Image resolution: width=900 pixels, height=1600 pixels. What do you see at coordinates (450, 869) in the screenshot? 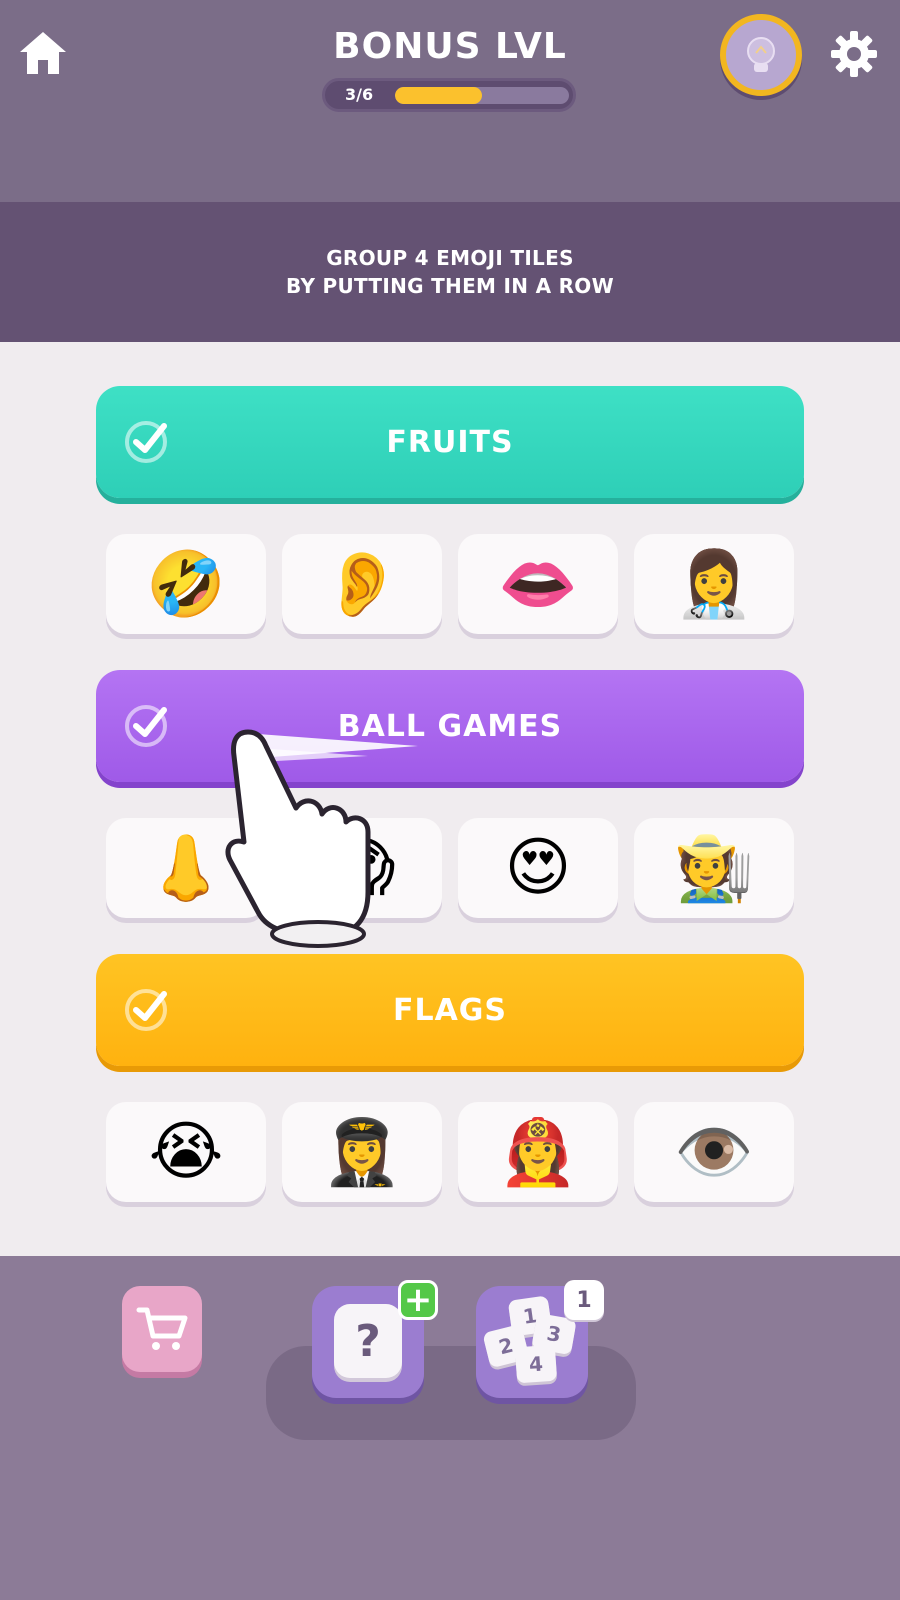
I see `tile-row-2: 👃 😱 😍 🧑‍🌾` at bounding box center [450, 869].